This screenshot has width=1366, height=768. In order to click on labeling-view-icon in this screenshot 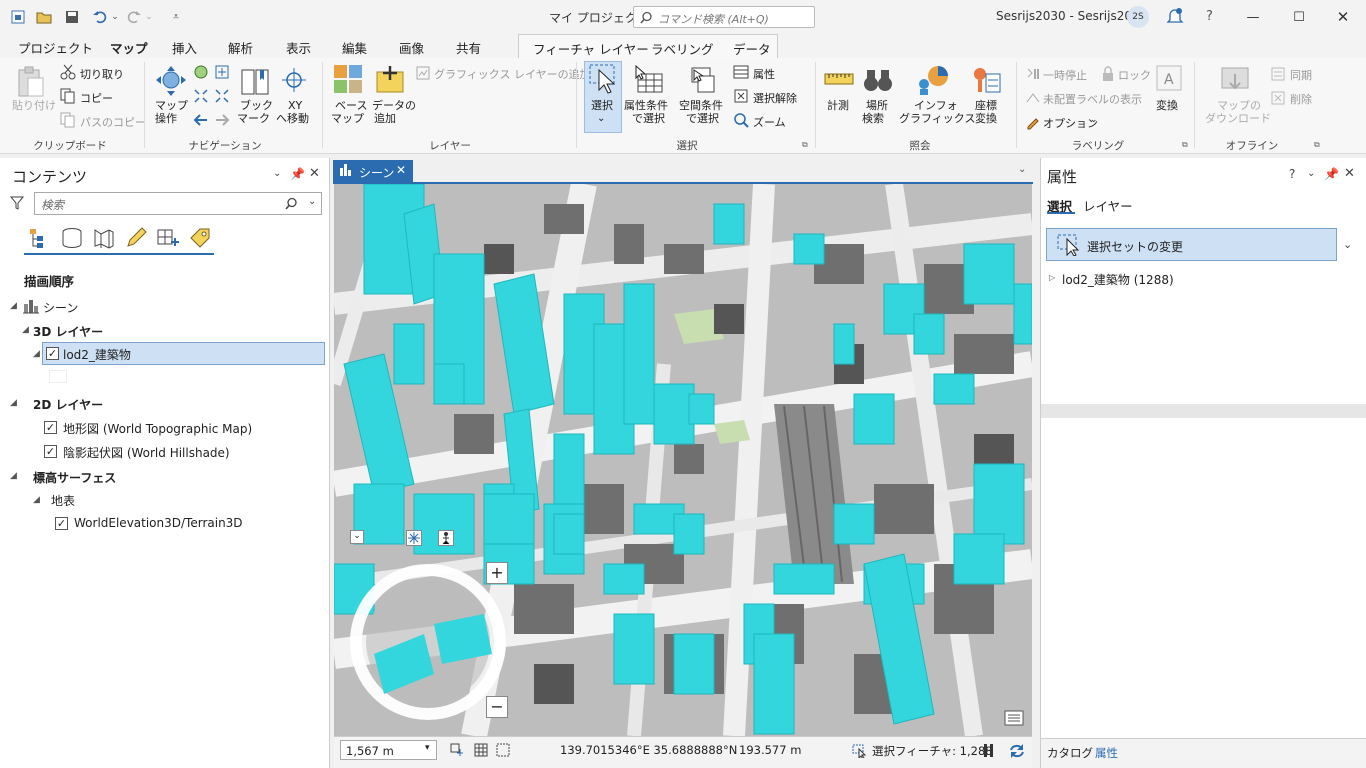, I will do `click(200, 238)`.